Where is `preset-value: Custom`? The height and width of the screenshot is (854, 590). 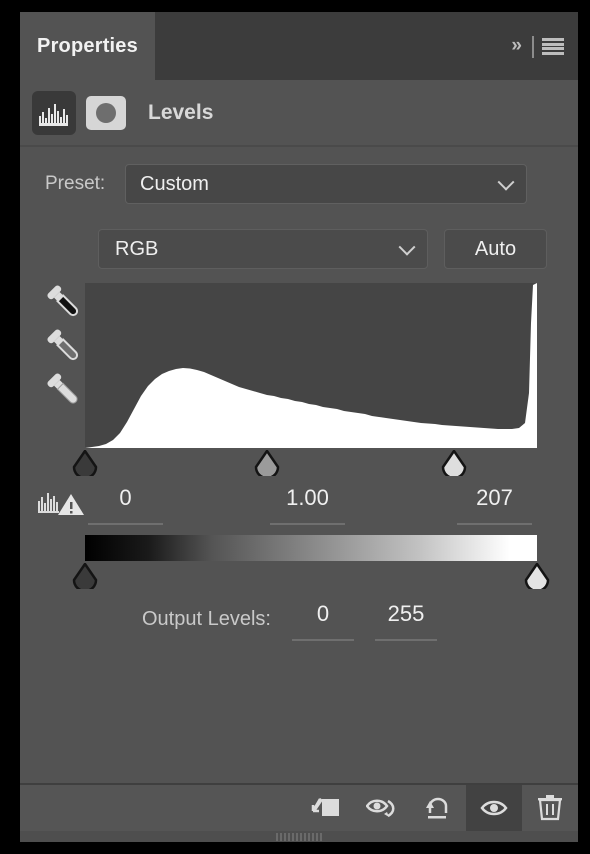 preset-value: Custom is located at coordinates (174, 183).